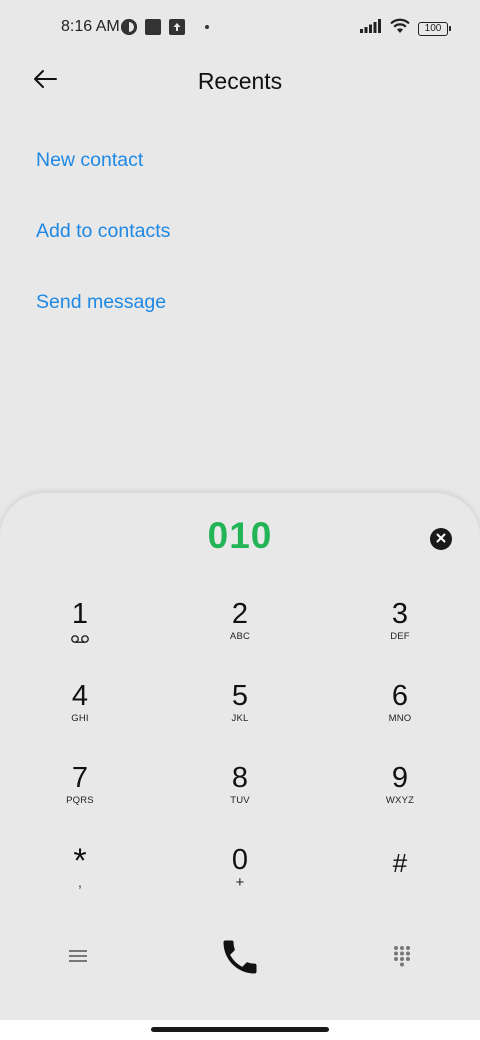  I want to click on signal-icon, so click(371, 28).